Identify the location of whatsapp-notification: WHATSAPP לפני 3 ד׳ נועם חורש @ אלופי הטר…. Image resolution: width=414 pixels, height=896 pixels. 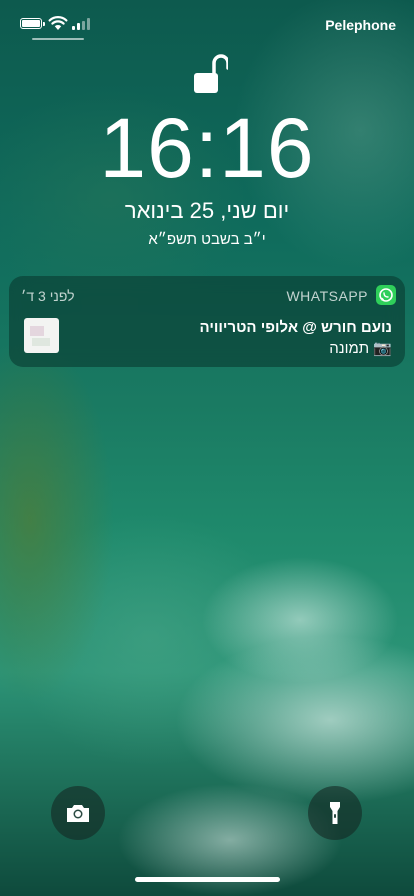
(207, 321).